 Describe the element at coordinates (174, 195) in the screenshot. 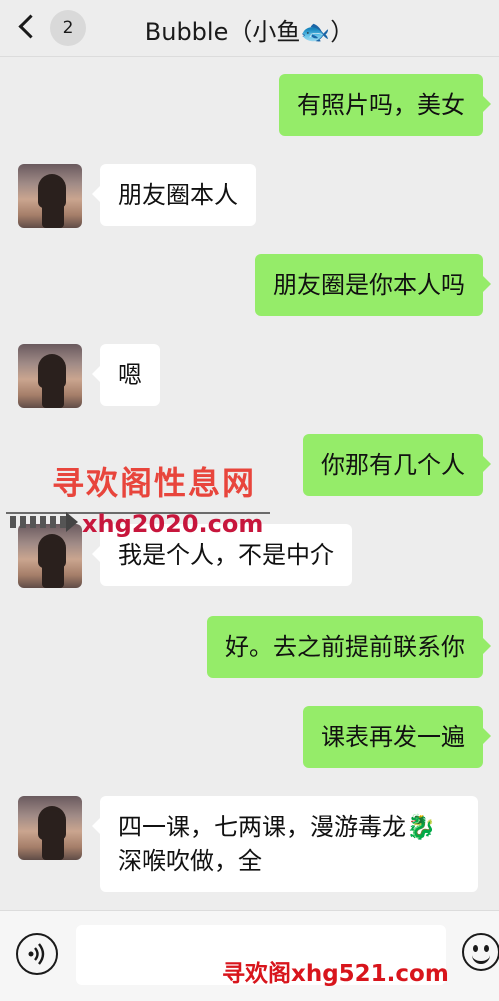

I see `message-bubble-incoming: 朋友圈本人` at that location.